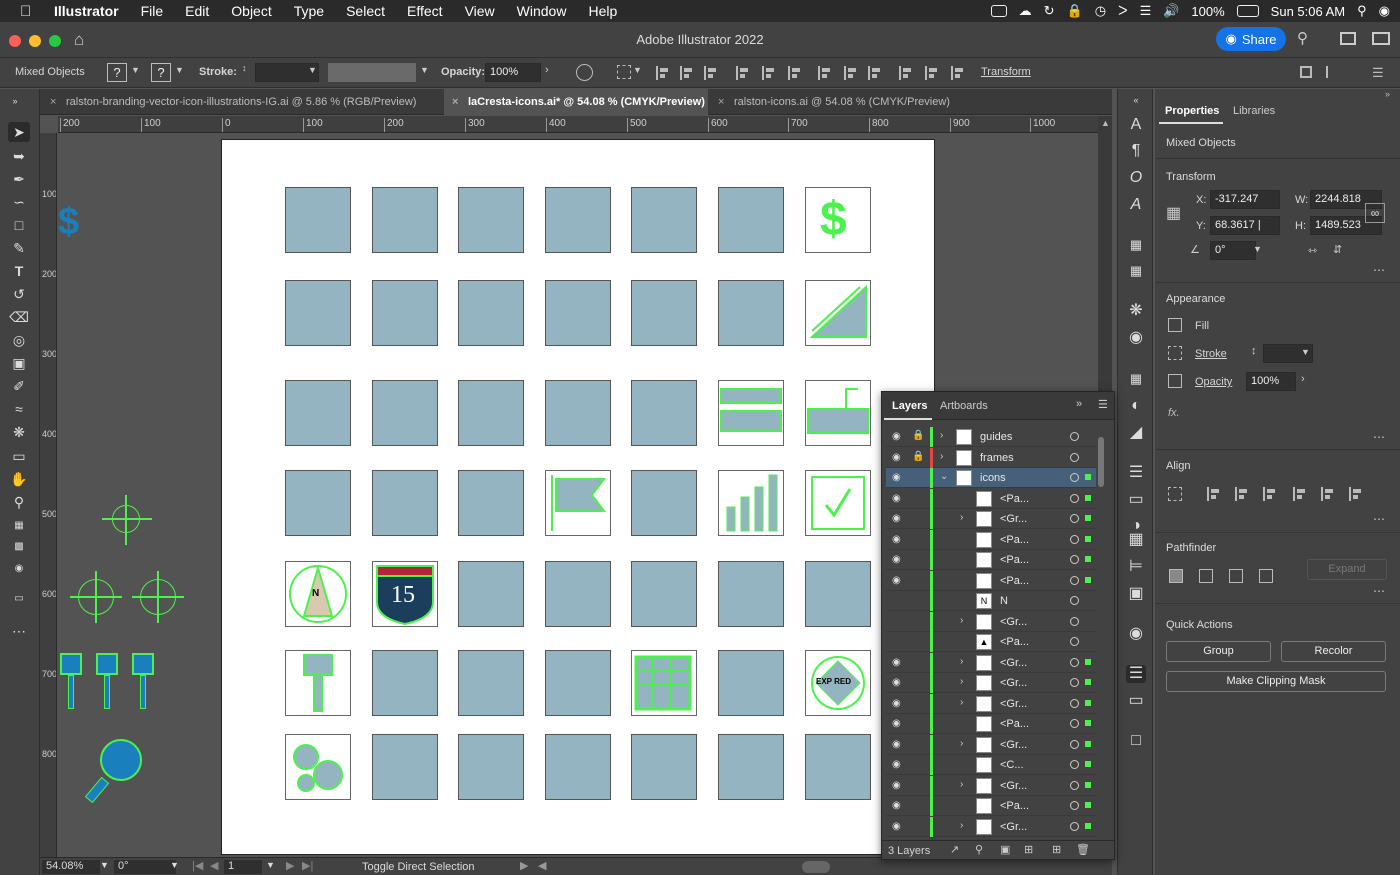 Image resolution: width=1400 pixels, height=875 pixels. Describe the element at coordinates (1379, 270) in the screenshot. I see `more-transform-options-icon: ⋯` at that location.